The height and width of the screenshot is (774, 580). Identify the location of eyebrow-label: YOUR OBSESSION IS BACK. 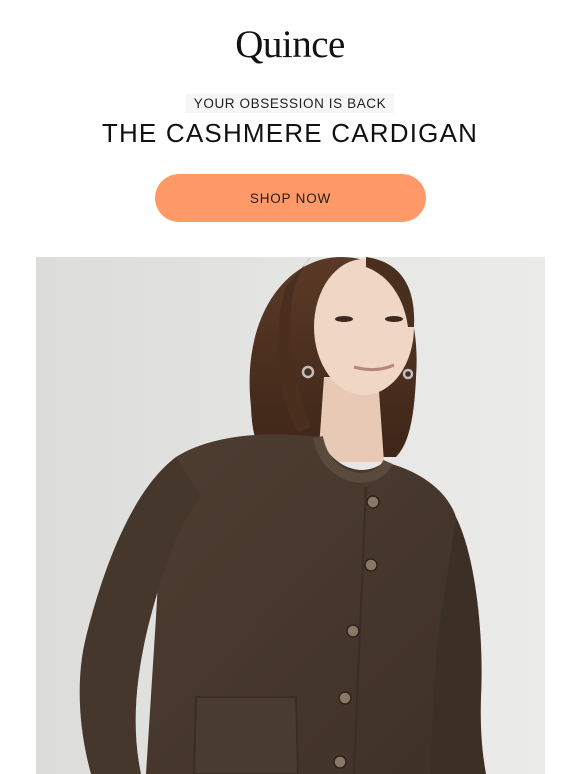
(290, 103).